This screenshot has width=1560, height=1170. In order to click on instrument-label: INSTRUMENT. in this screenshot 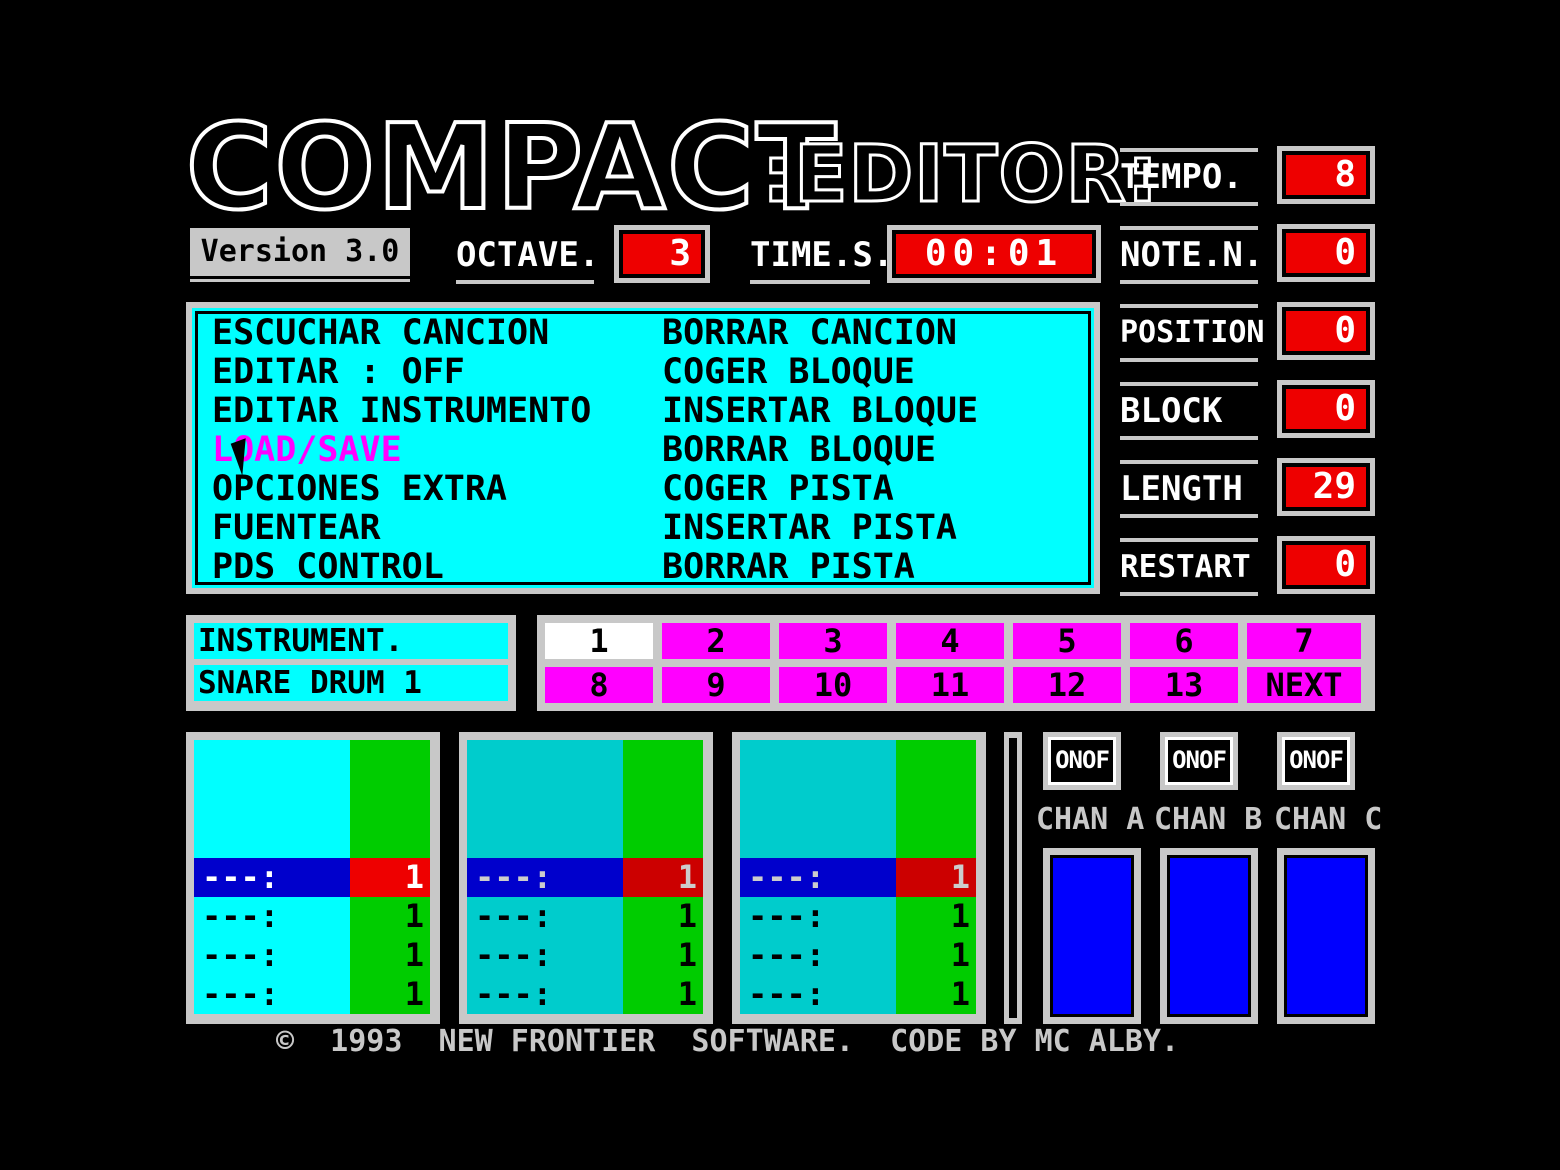, I will do `click(351, 641)`.